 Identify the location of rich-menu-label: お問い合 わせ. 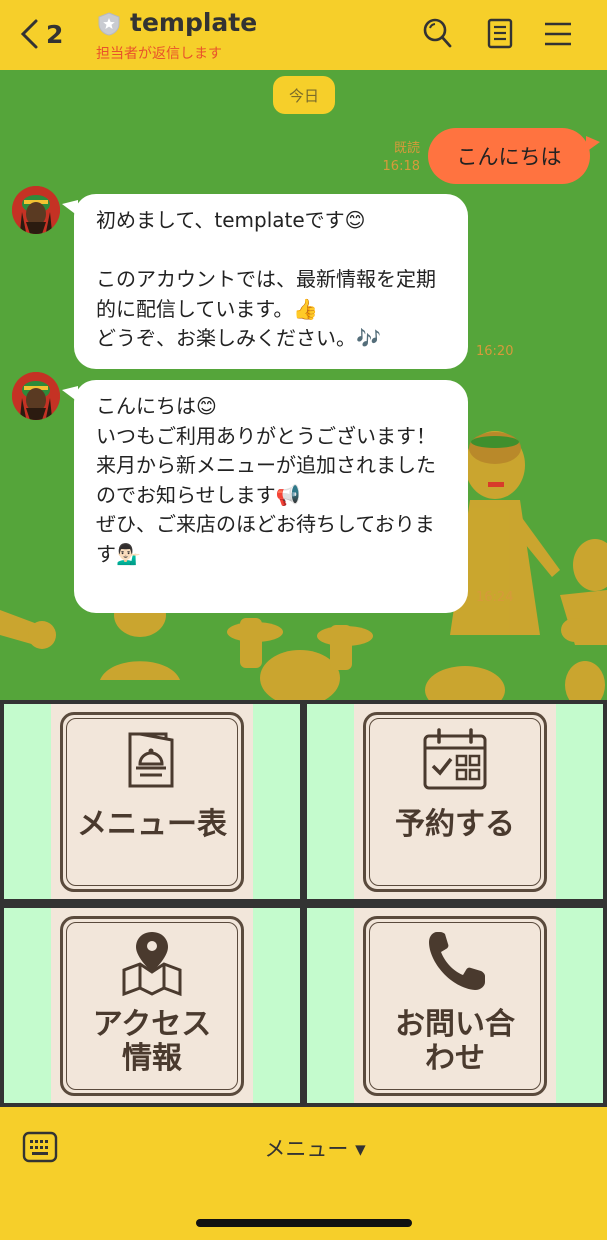
(455, 1041).